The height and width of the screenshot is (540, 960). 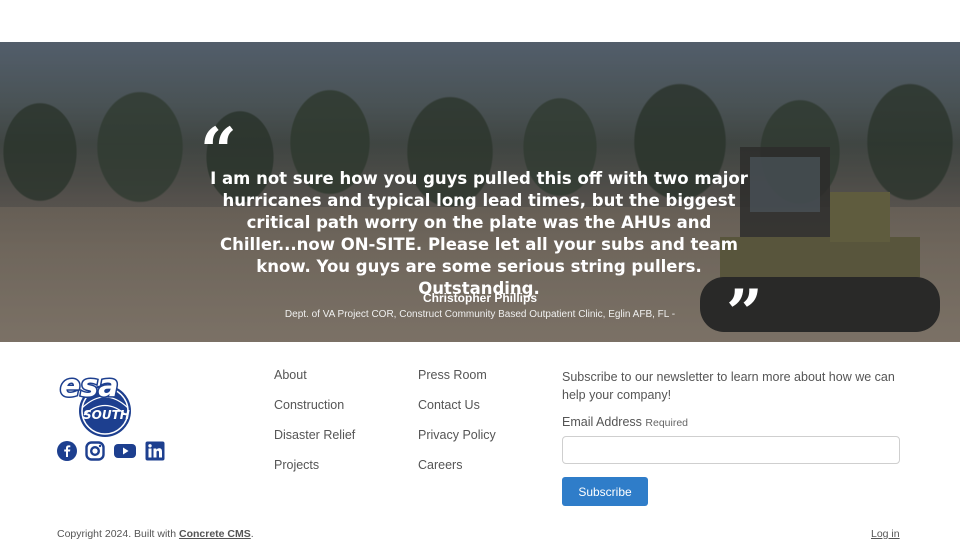 I want to click on linkedin-link, so click(x=155, y=451).